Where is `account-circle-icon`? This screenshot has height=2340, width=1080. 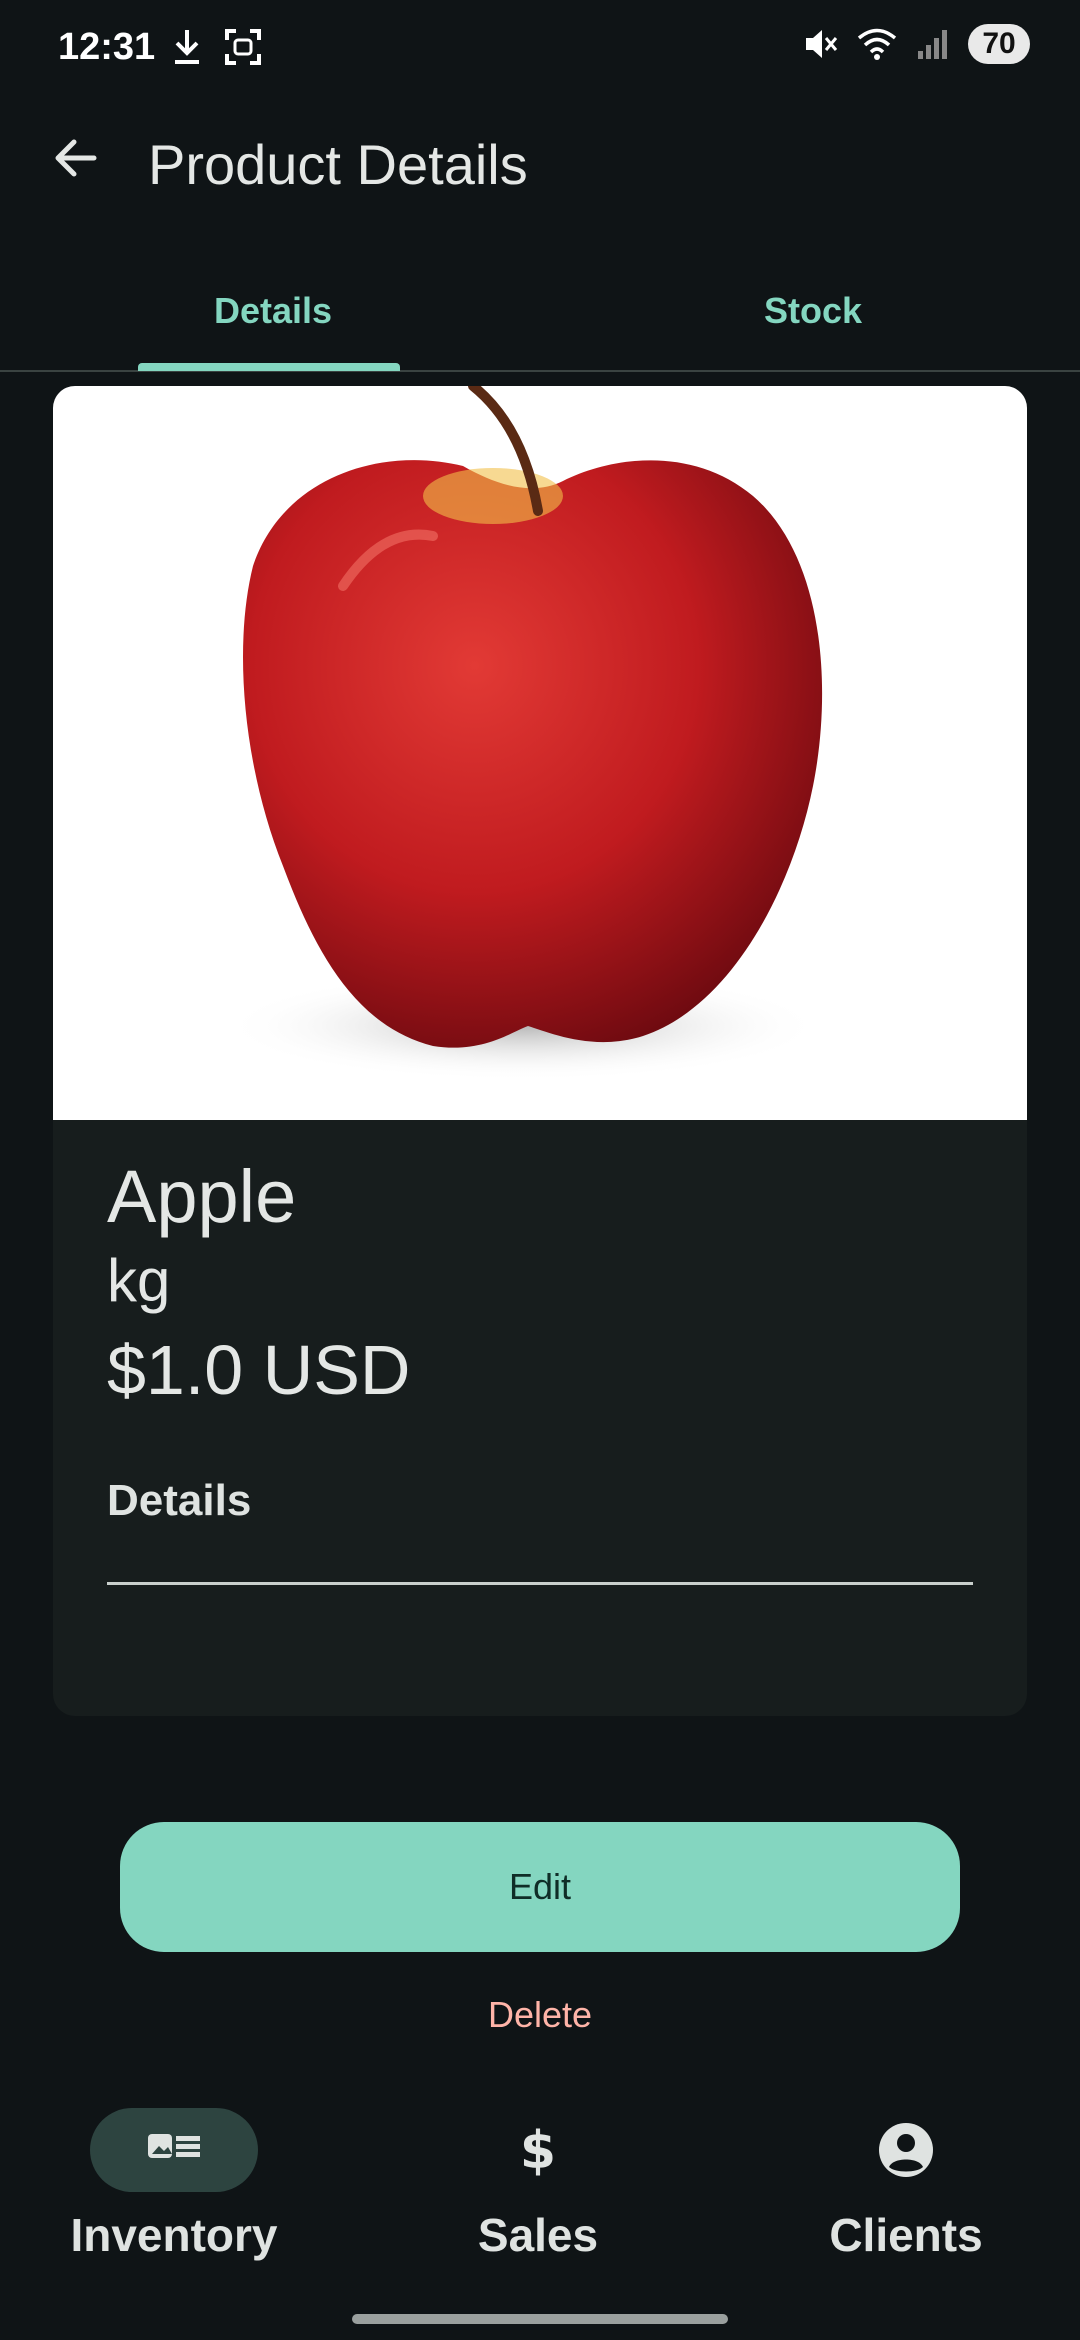 account-circle-icon is located at coordinates (906, 2150).